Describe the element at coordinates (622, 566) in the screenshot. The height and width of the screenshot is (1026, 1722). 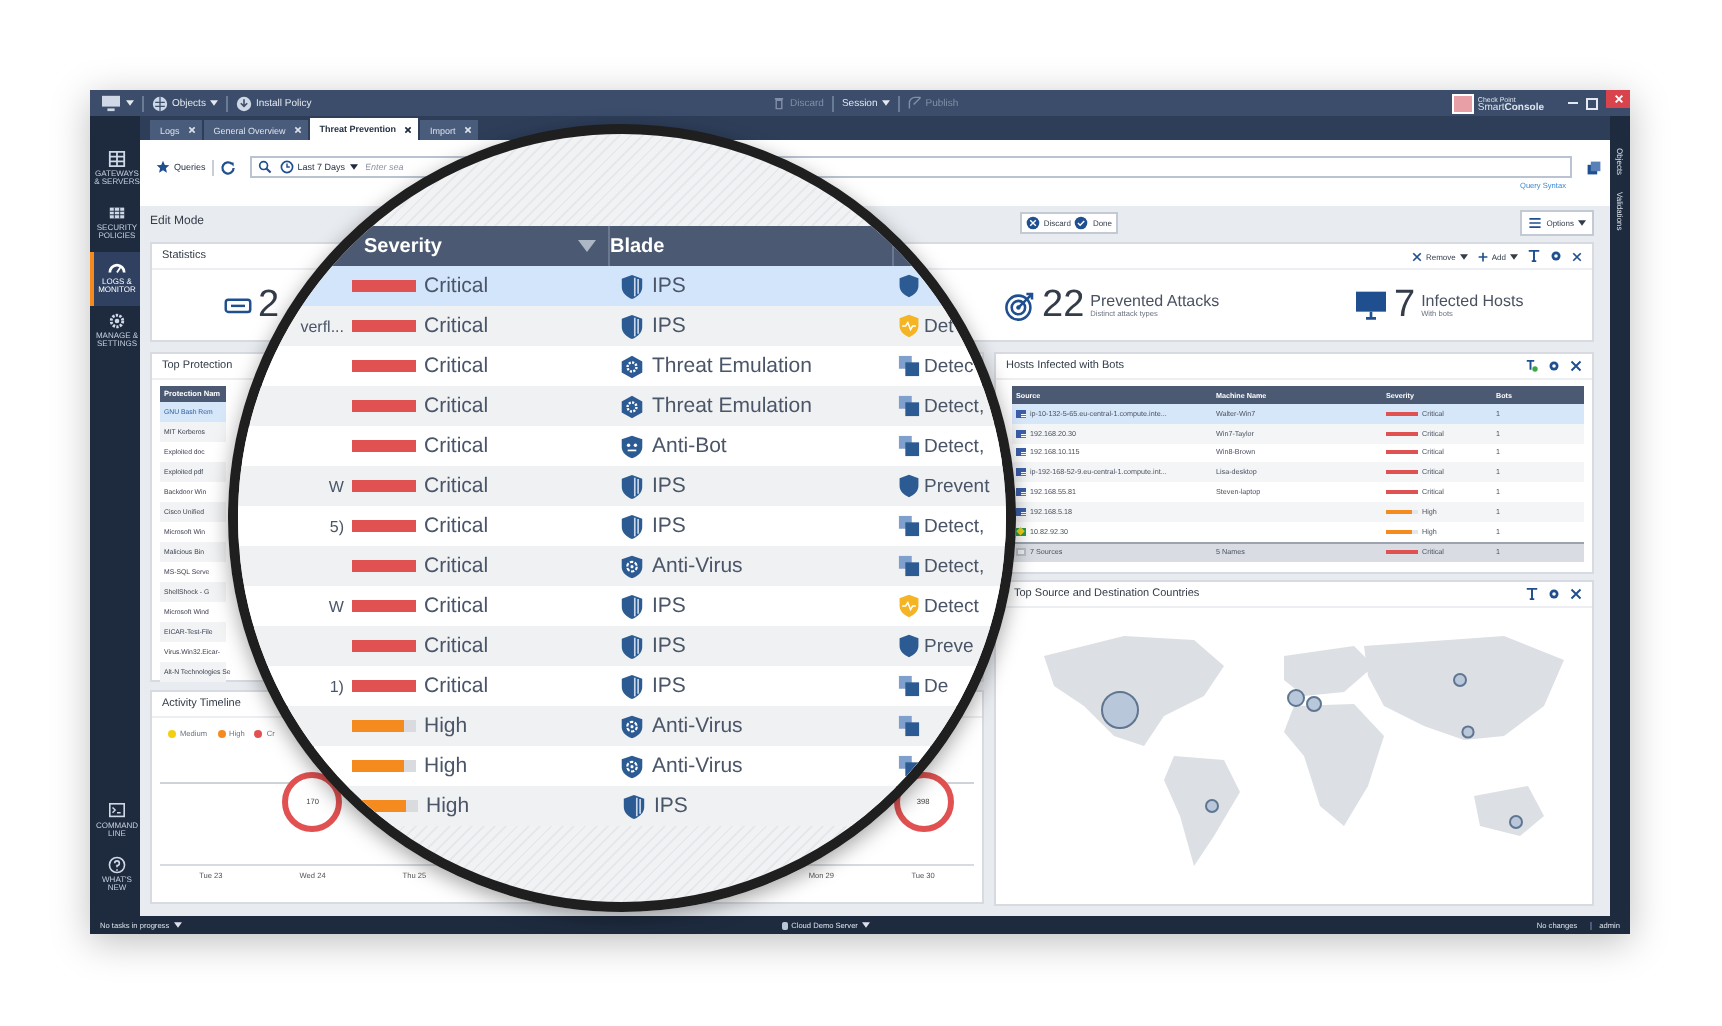
I see `table-row: Critical Anti-Virus Detect,` at that location.